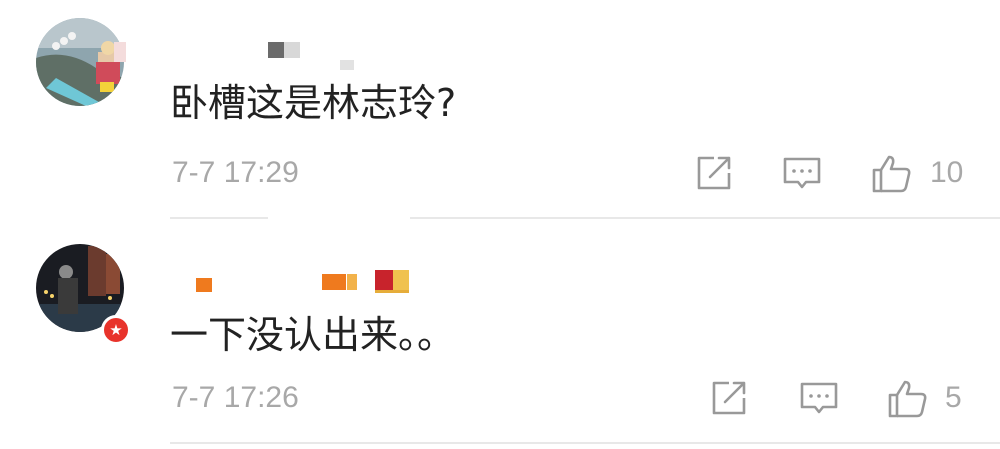 This screenshot has width=1000, height=449. I want to click on like-count: 10, so click(947, 172).